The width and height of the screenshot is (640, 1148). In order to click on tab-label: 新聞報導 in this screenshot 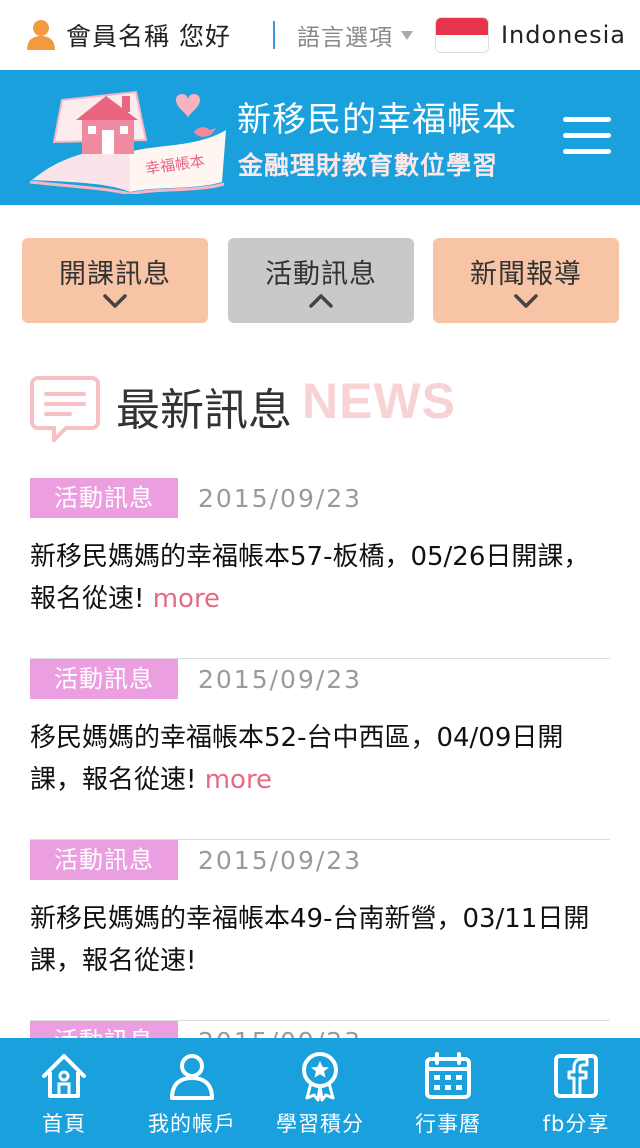, I will do `click(526, 274)`.